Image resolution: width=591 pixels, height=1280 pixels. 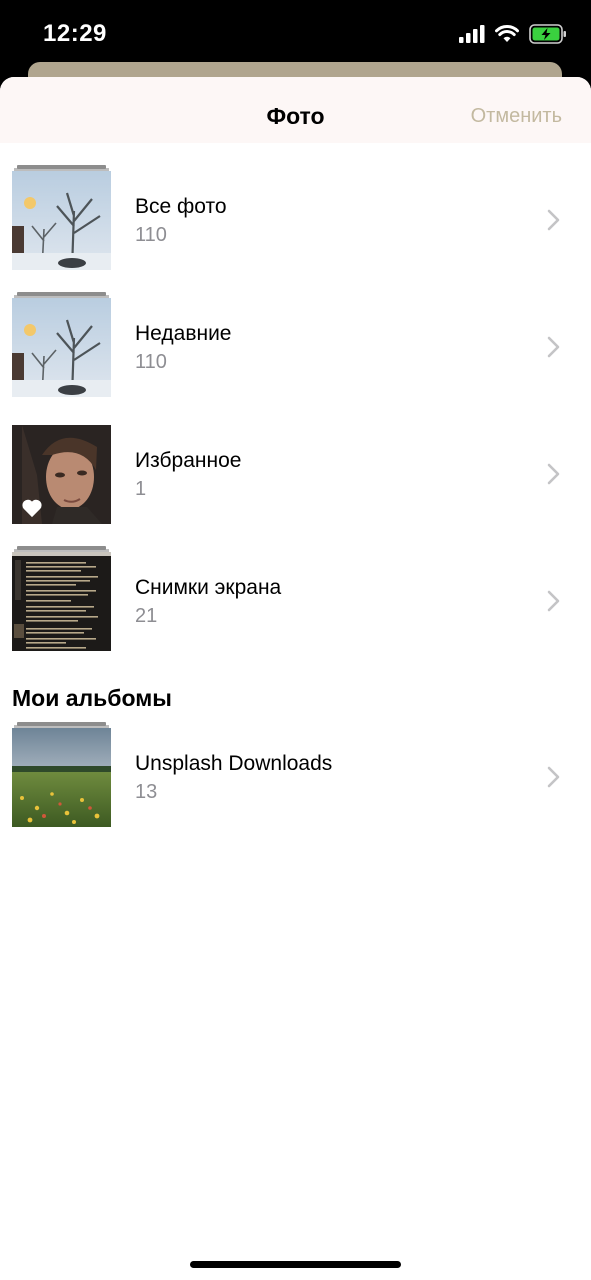 I want to click on album-row-recents: Недавние 110, so click(x=295, y=347).